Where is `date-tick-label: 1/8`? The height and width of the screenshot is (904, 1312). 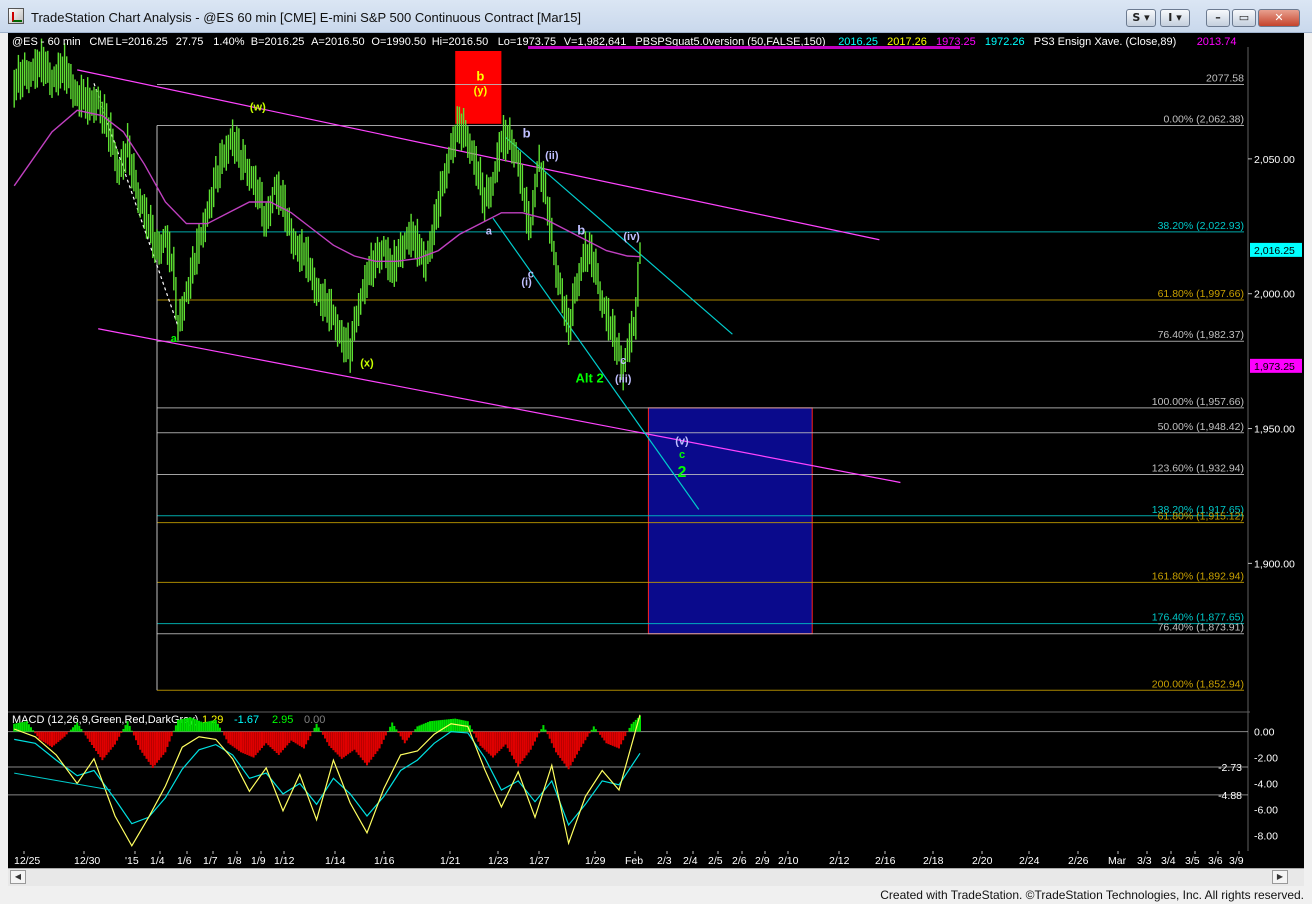
date-tick-label: 1/8 is located at coordinates (234, 861).